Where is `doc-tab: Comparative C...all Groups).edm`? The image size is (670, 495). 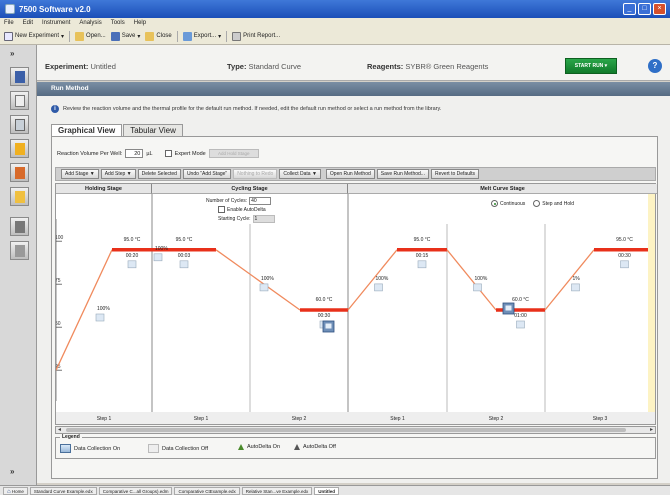
doc-tab: Comparative C...all Groups).edm is located at coordinates (135, 490).